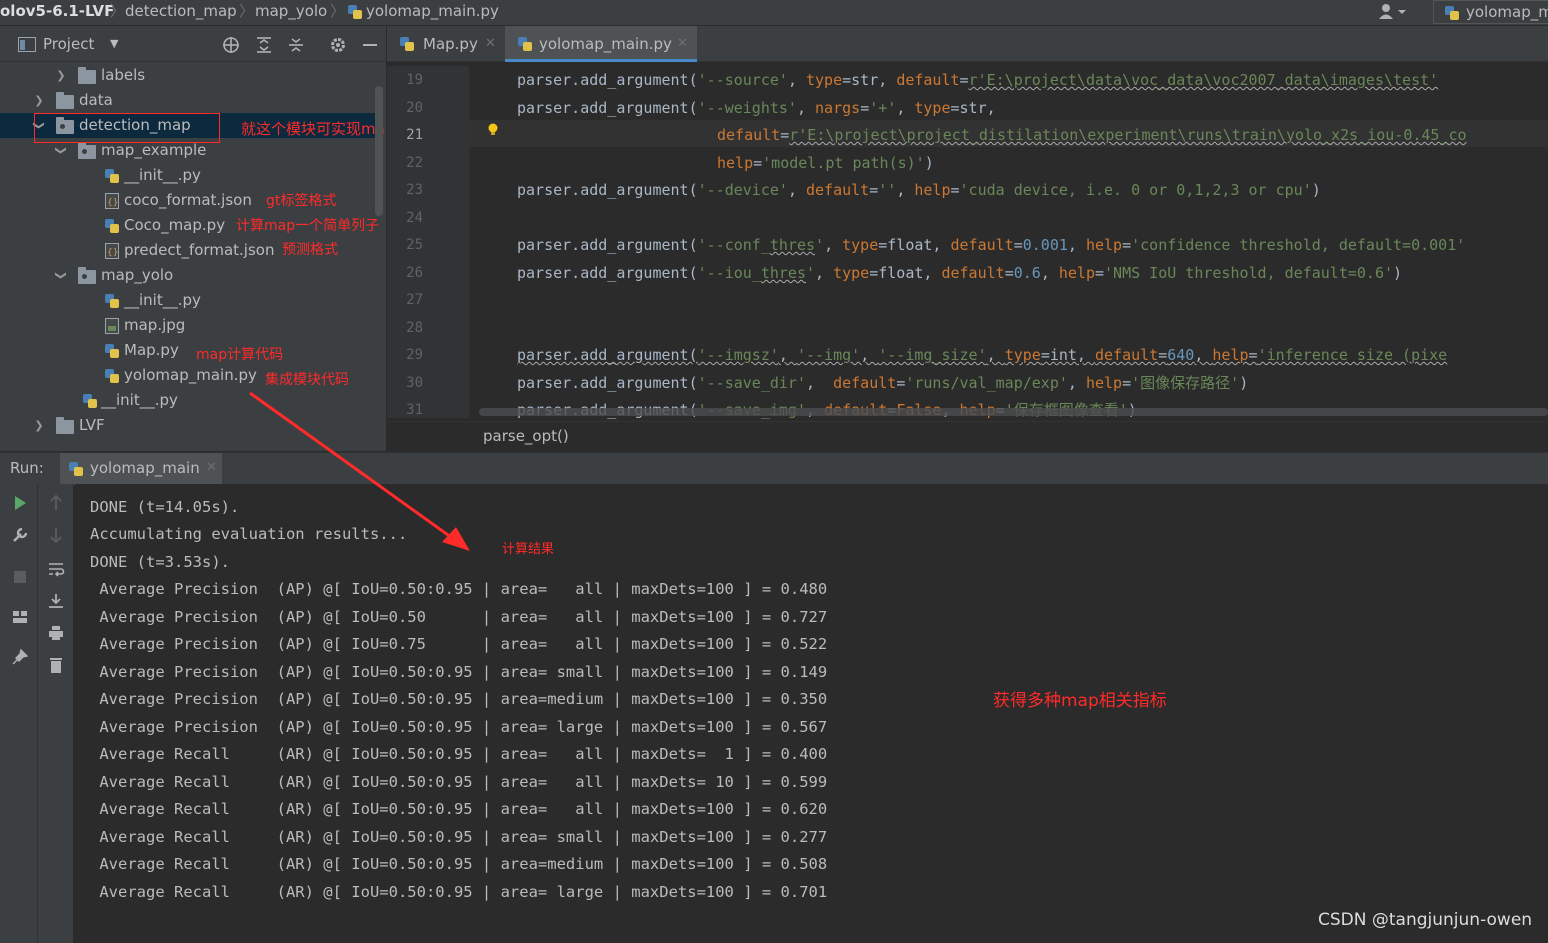  I want to click on code-line: help='model.pt path(s)'), so click(825, 163).